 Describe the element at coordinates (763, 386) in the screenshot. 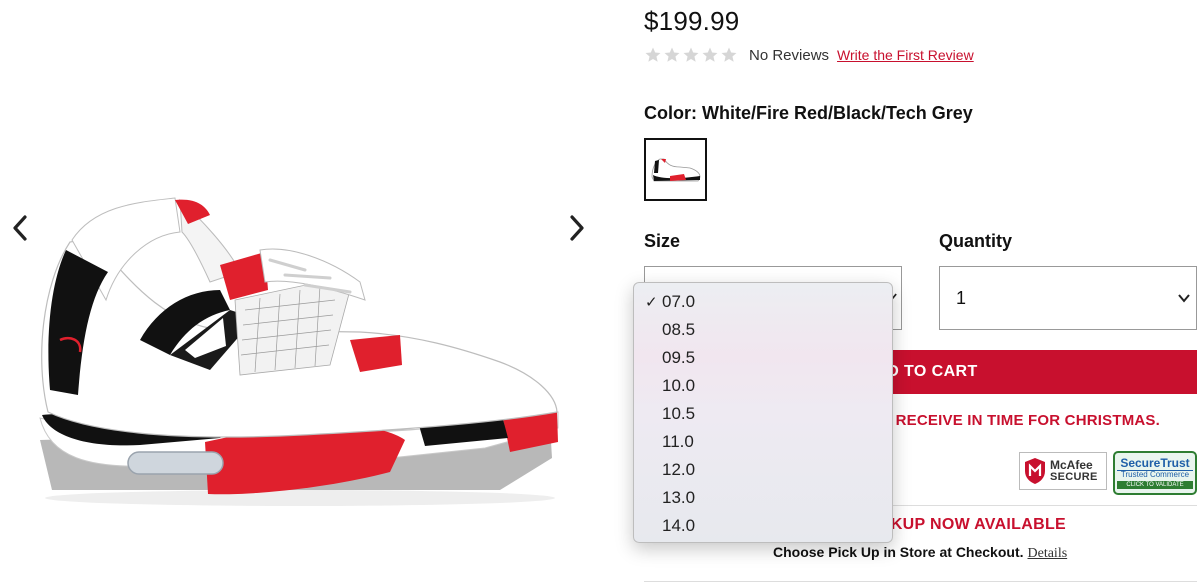

I see `size-option: 10.0` at that location.